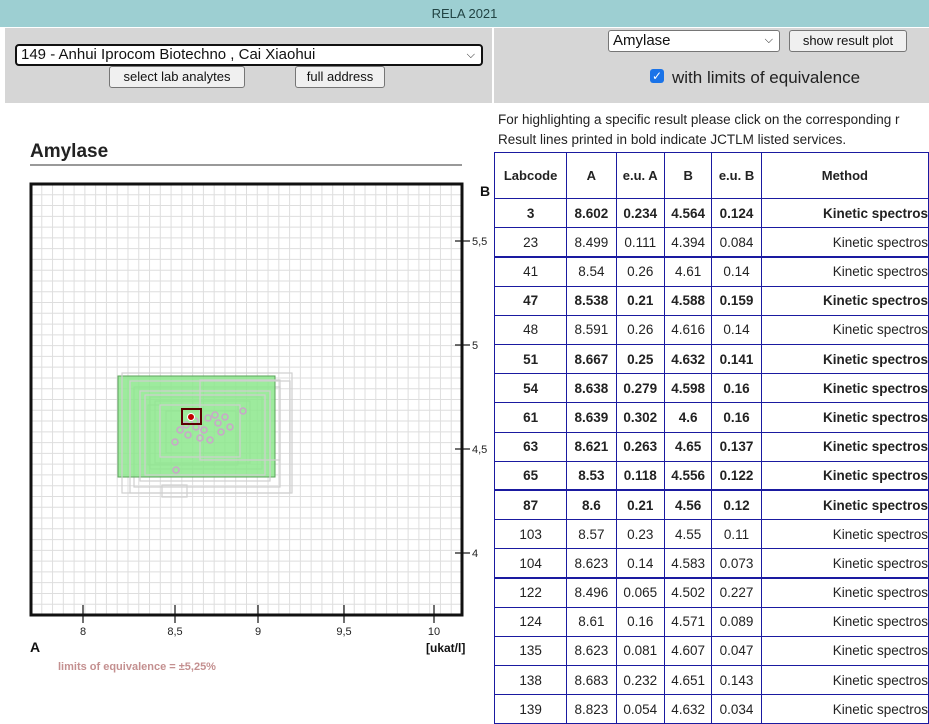 The width and height of the screenshot is (929, 724). Describe the element at coordinates (640, 475) in the screenshot. I see `eu-a-cell: 0.118` at that location.